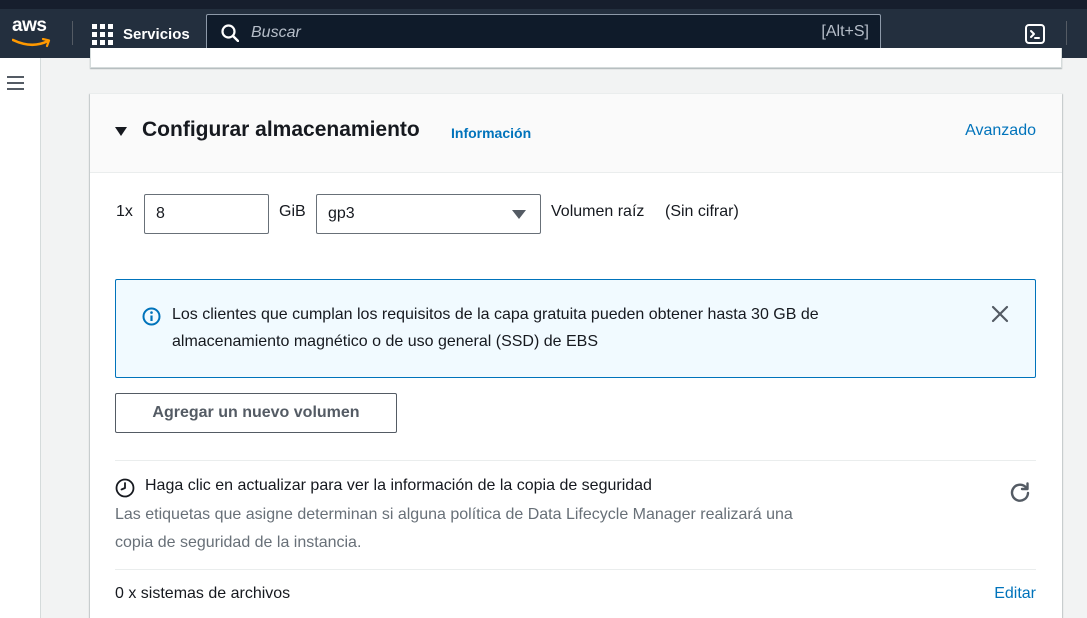  I want to click on volume-type-select: gp3, so click(428, 214).